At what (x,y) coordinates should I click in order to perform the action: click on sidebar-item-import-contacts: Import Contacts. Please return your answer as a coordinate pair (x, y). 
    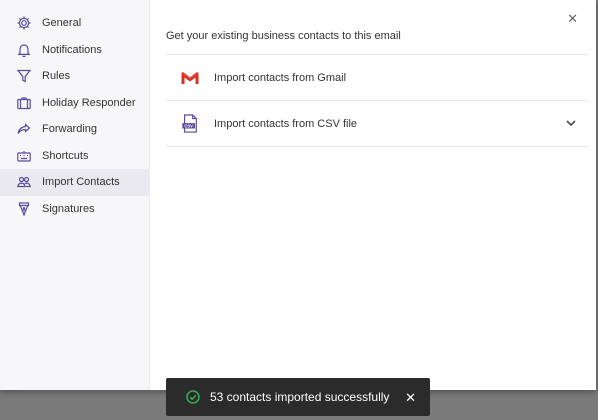
    Looking at the image, I should click on (74, 182).